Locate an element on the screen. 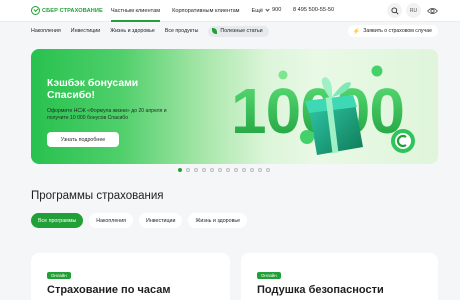  card-title: Подушка безопасности is located at coordinates (320, 290).